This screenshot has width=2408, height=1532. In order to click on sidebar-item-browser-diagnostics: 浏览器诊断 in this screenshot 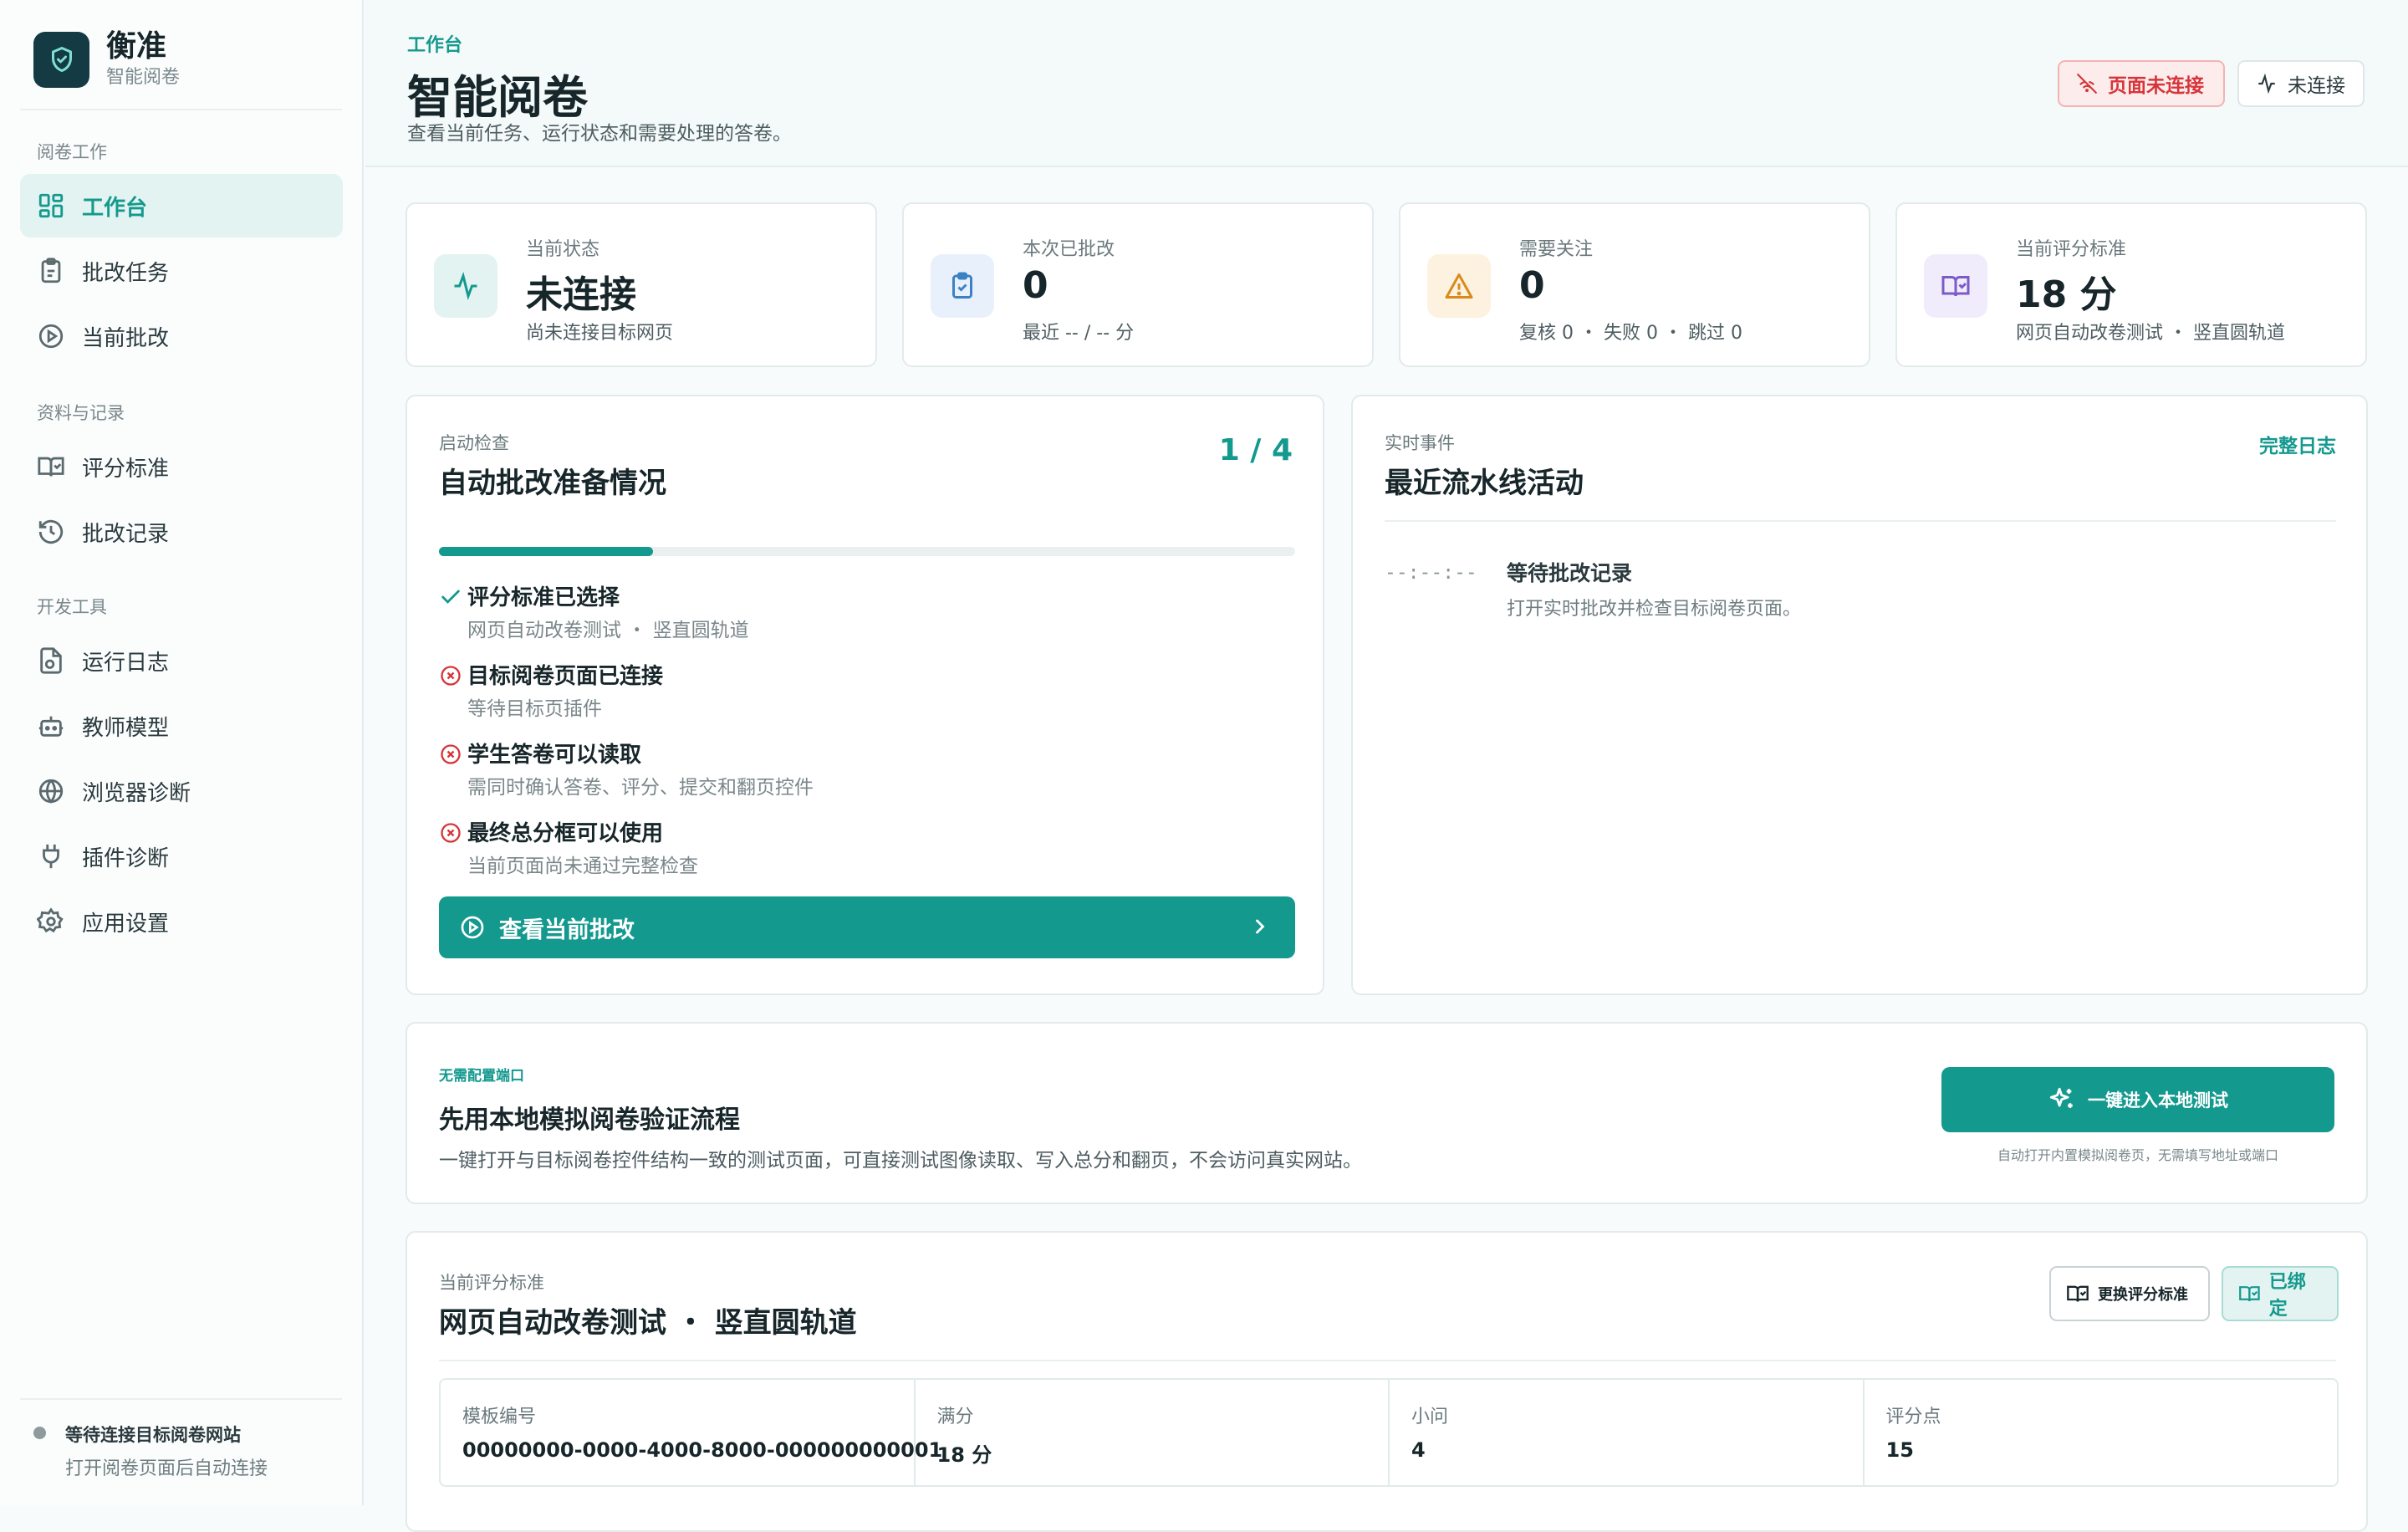, I will do `click(182, 791)`.